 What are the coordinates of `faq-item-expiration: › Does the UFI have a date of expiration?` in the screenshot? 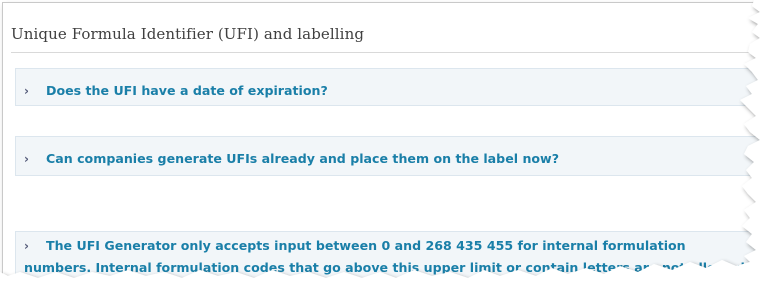 It's located at (395, 87).